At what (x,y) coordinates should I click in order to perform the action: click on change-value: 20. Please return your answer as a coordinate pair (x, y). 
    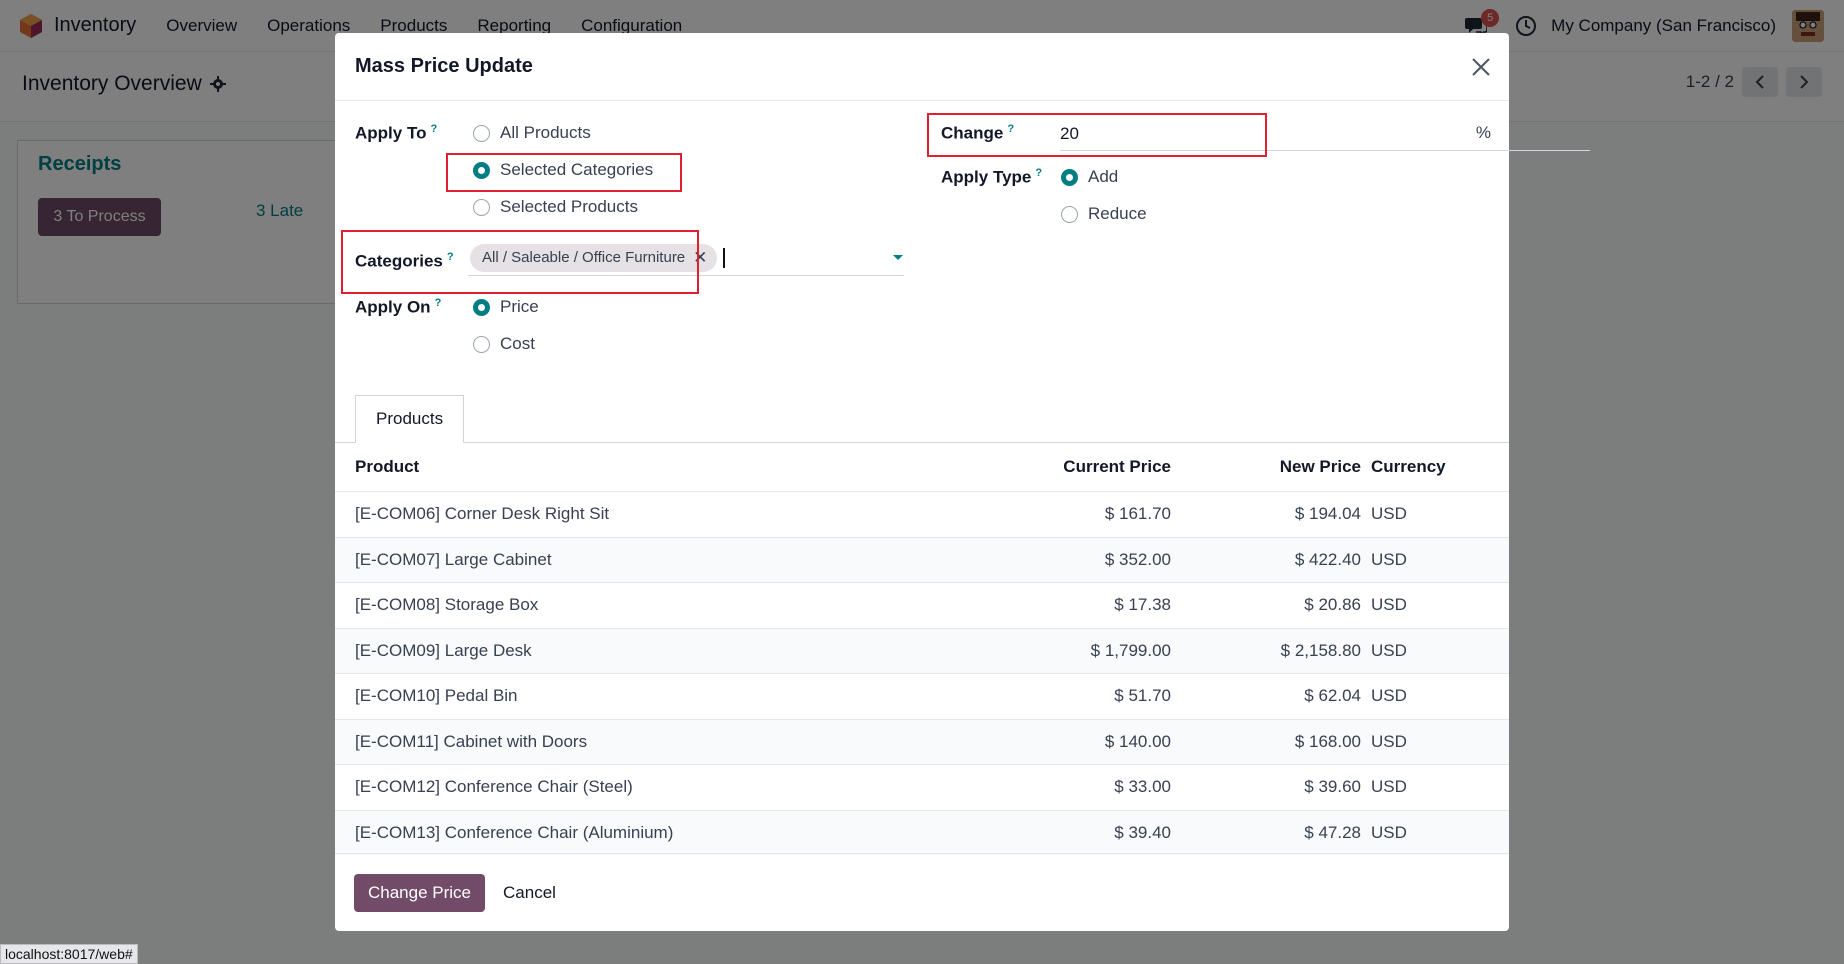
    Looking at the image, I should click on (1069, 133).